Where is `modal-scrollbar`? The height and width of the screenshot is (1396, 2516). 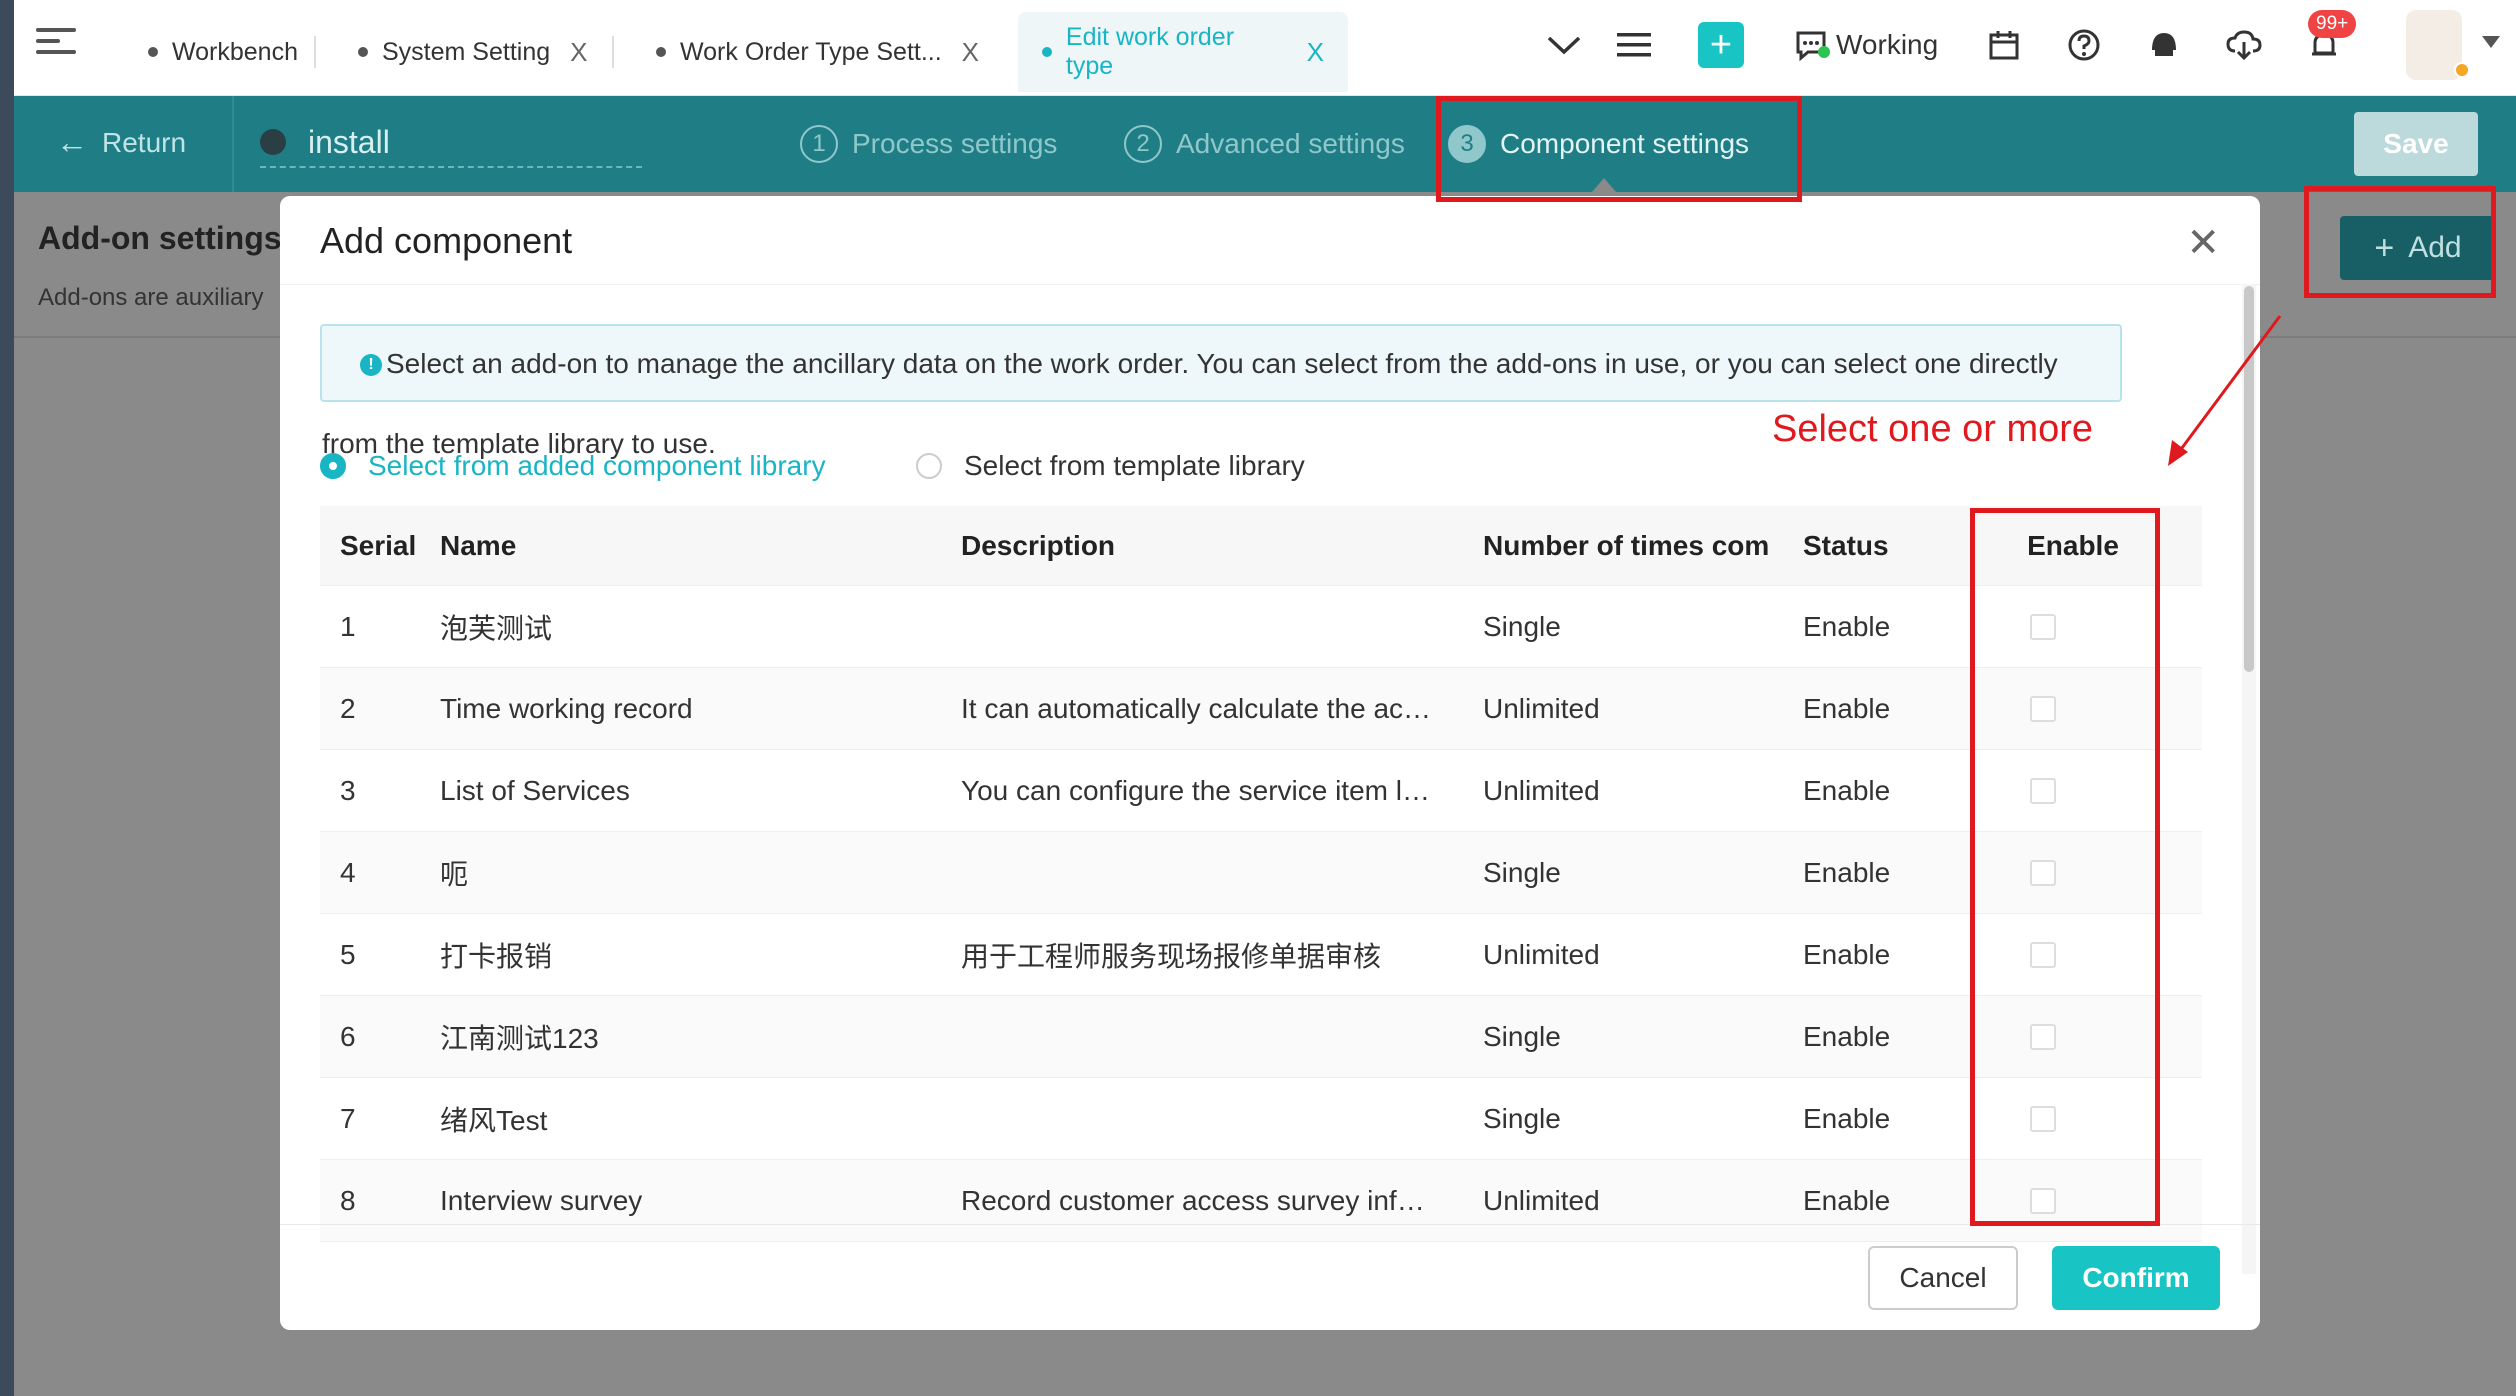
modal-scrollbar is located at coordinates (2249, 779).